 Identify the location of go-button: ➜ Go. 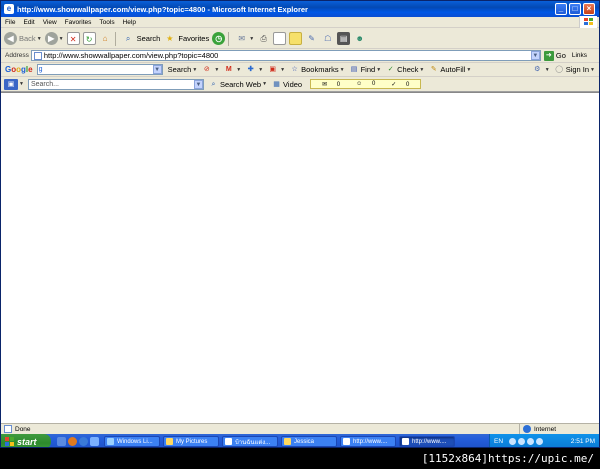
(554, 55).